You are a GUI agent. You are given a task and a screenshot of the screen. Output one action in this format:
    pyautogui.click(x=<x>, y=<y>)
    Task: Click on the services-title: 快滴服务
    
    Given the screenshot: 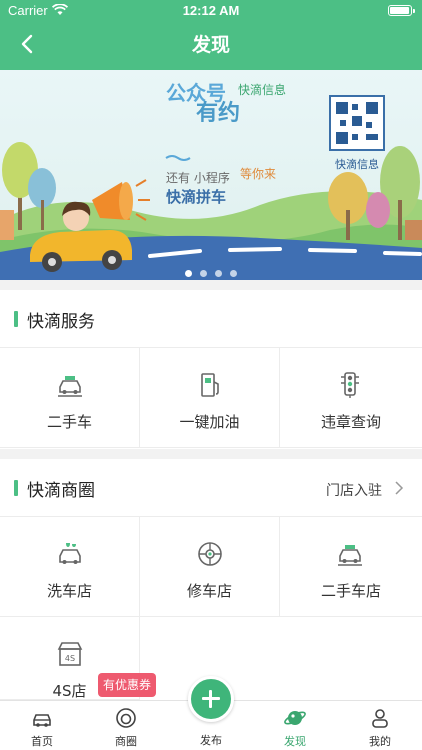 What is the action you would take?
    pyautogui.click(x=61, y=322)
    